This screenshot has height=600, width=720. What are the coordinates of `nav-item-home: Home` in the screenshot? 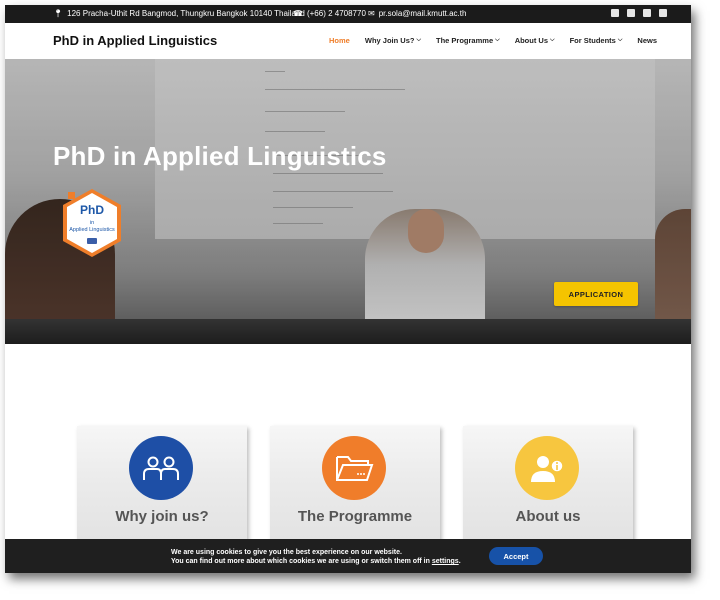 It's located at (339, 40).